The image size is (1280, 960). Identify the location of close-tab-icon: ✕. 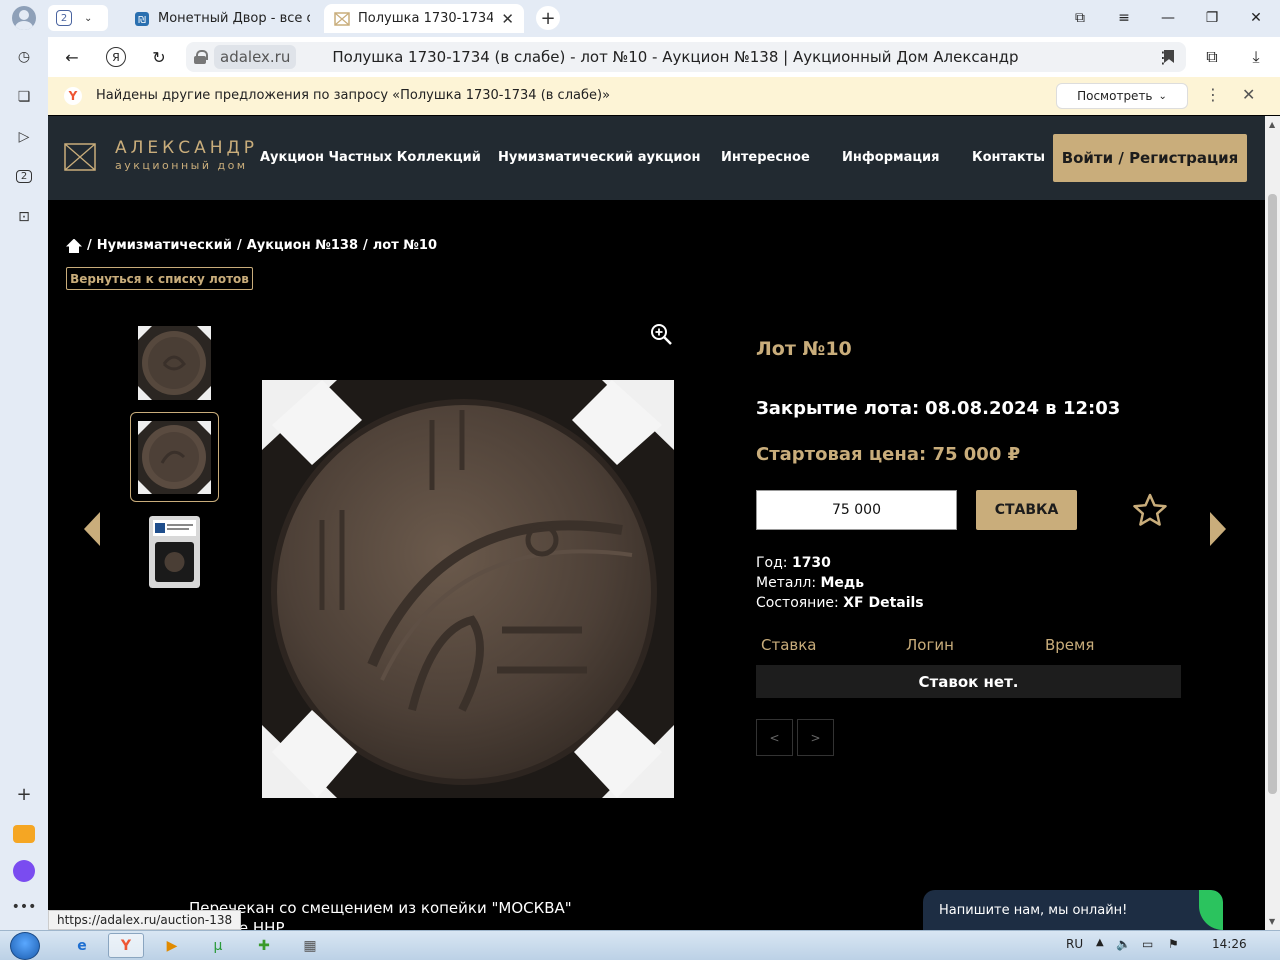
(507, 19).